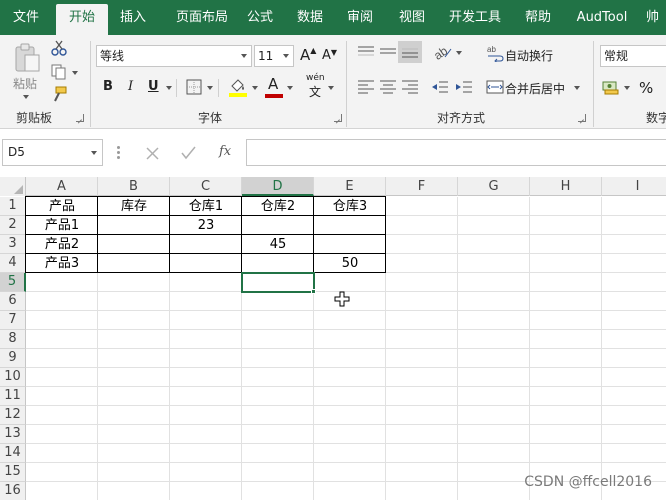  What do you see at coordinates (188, 153) in the screenshot?
I see `enter-icon` at bounding box center [188, 153].